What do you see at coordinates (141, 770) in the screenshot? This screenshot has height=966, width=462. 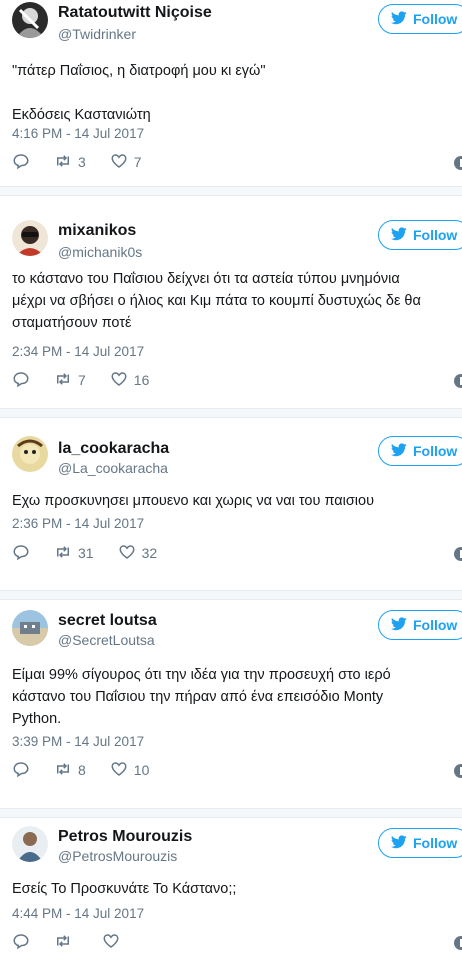 I see `like-count: 10` at bounding box center [141, 770].